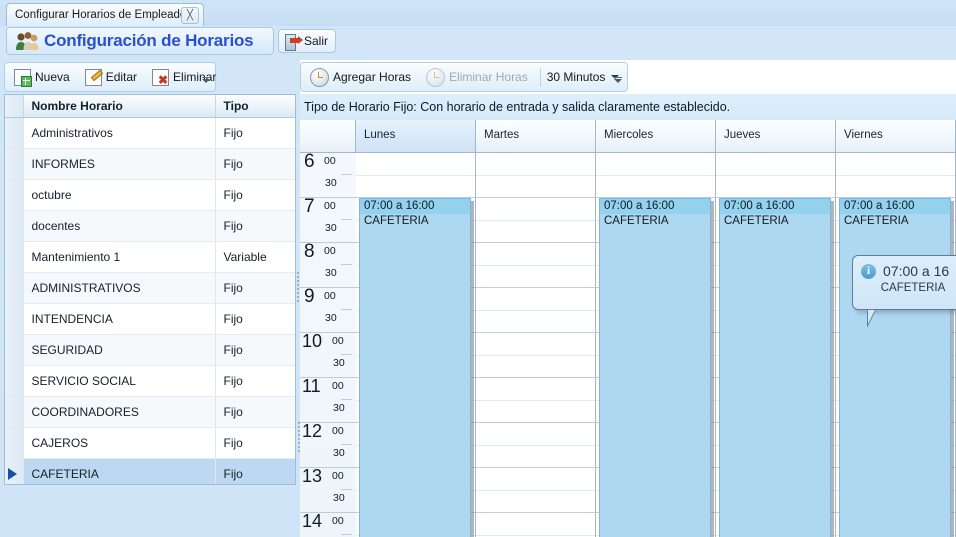 The width and height of the screenshot is (956, 537). Describe the element at coordinates (119, 164) in the screenshot. I see `cell-nombre-horario: INFORMES` at that location.